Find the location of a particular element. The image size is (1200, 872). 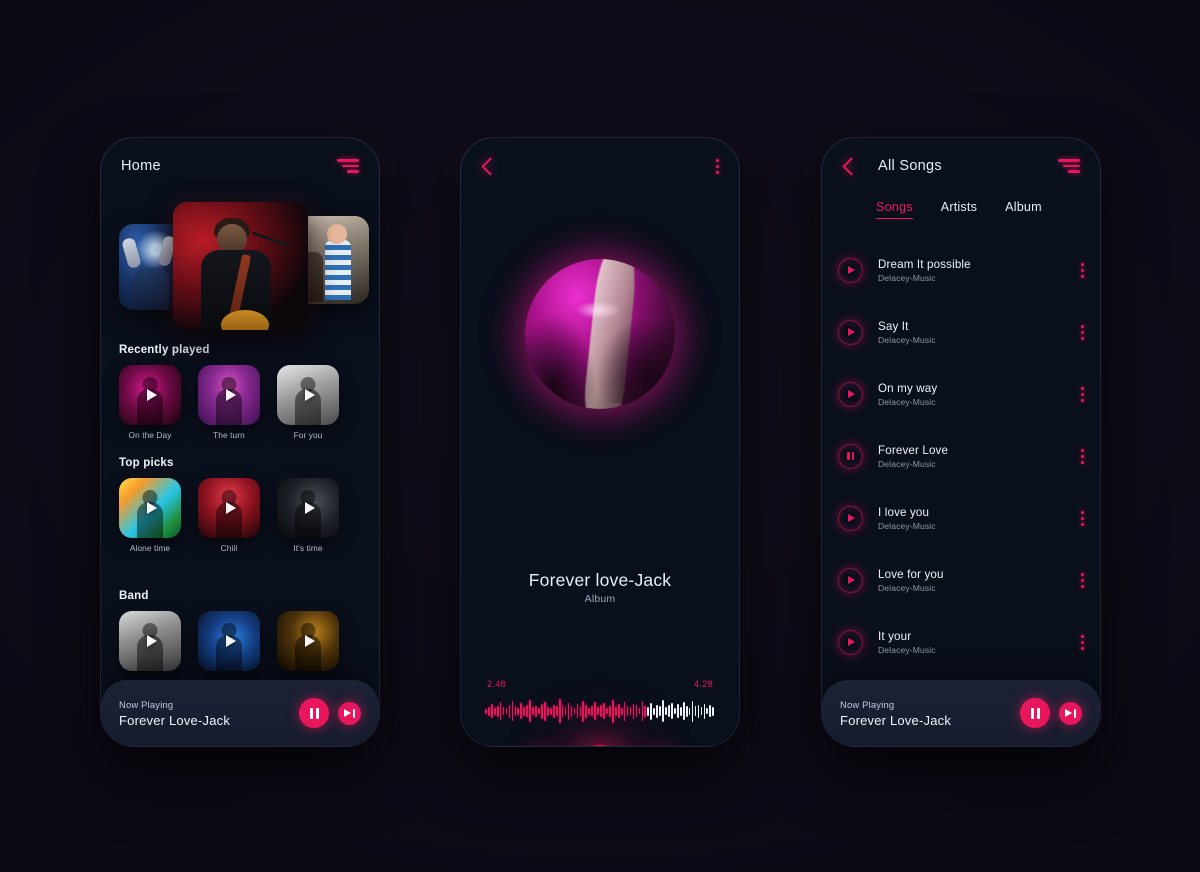

tab-album: Album is located at coordinates (1023, 209).